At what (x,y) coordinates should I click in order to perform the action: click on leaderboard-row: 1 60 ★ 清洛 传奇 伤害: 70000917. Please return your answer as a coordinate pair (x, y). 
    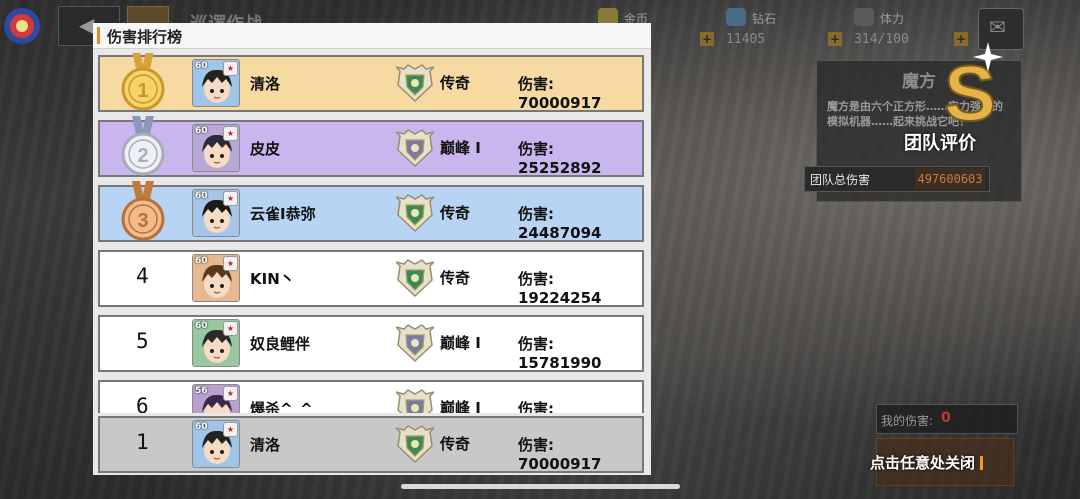
    Looking at the image, I should click on (371, 82).